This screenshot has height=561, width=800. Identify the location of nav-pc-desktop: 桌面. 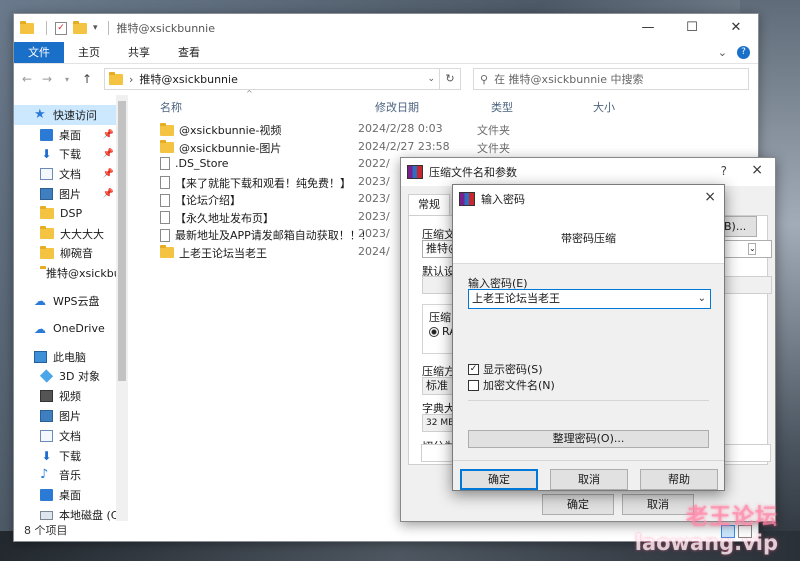
(65, 495).